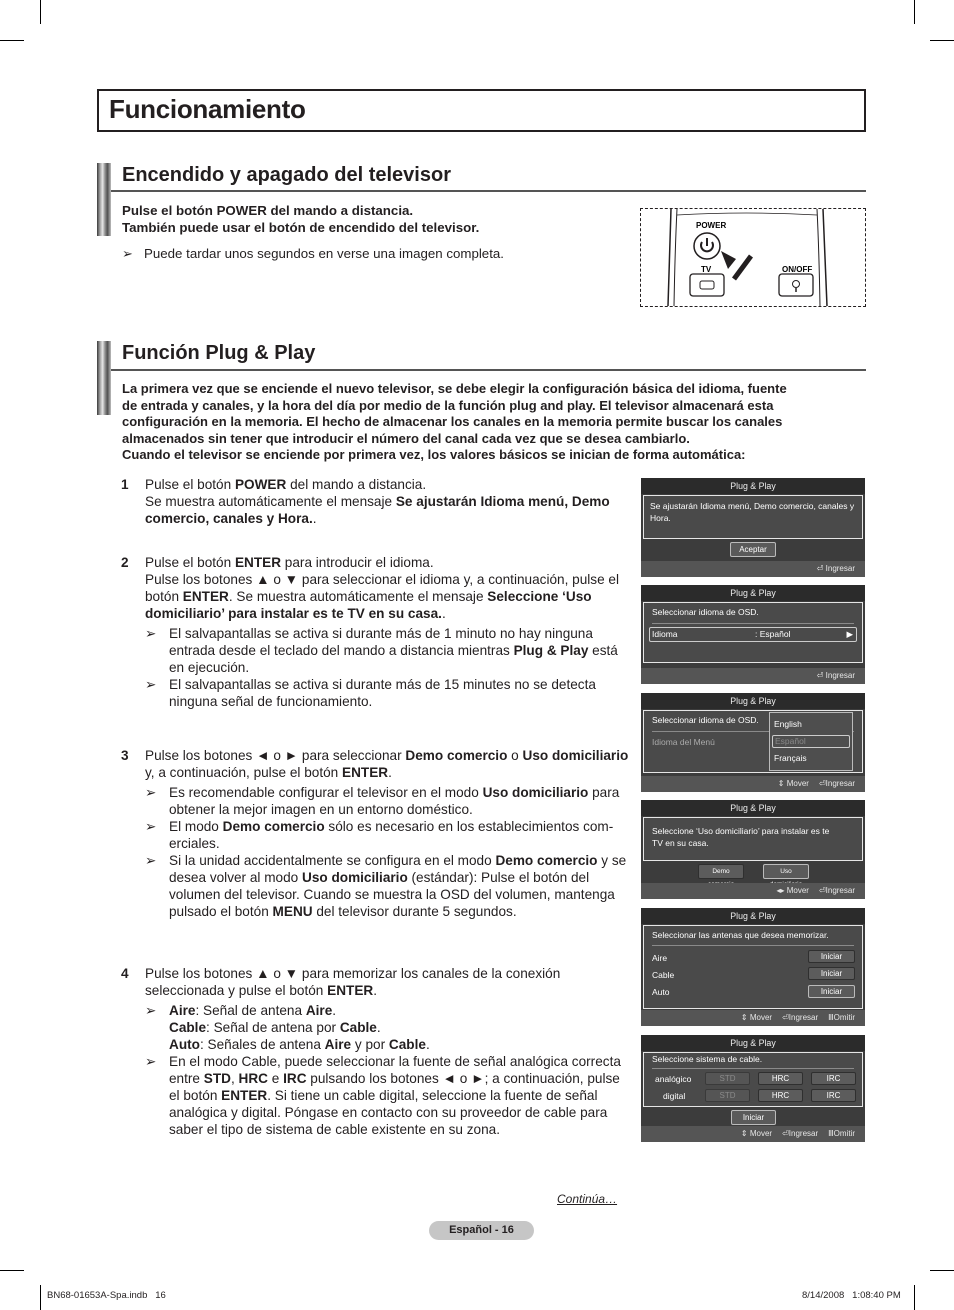 This screenshot has width=954, height=1310. What do you see at coordinates (833, 1078) in the screenshot?
I see `analog-irc-option: IRC` at bounding box center [833, 1078].